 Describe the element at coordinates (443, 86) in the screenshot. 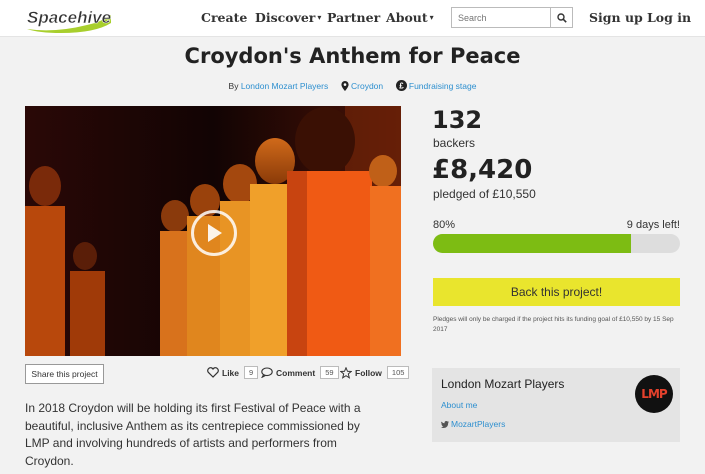

I see `stage-link: Fundraising stage` at that location.